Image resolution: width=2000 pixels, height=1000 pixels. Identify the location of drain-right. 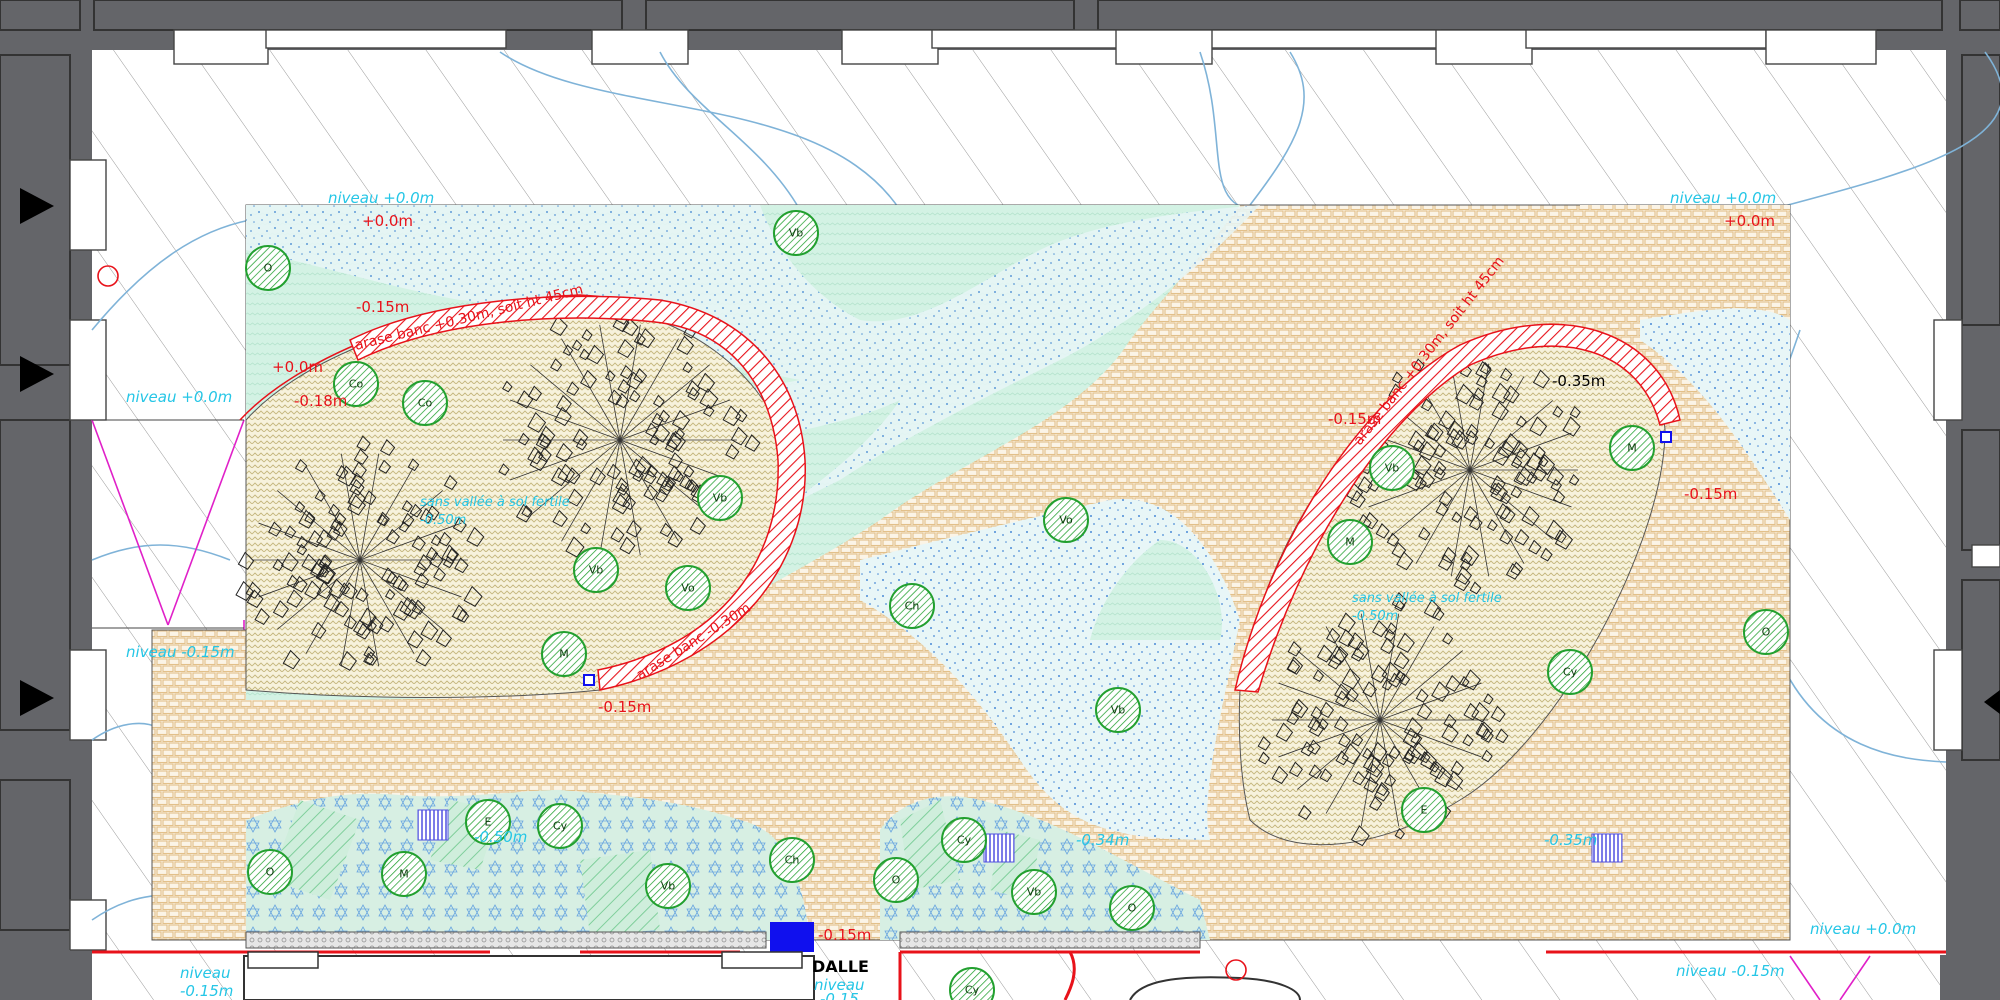
(1666, 437).